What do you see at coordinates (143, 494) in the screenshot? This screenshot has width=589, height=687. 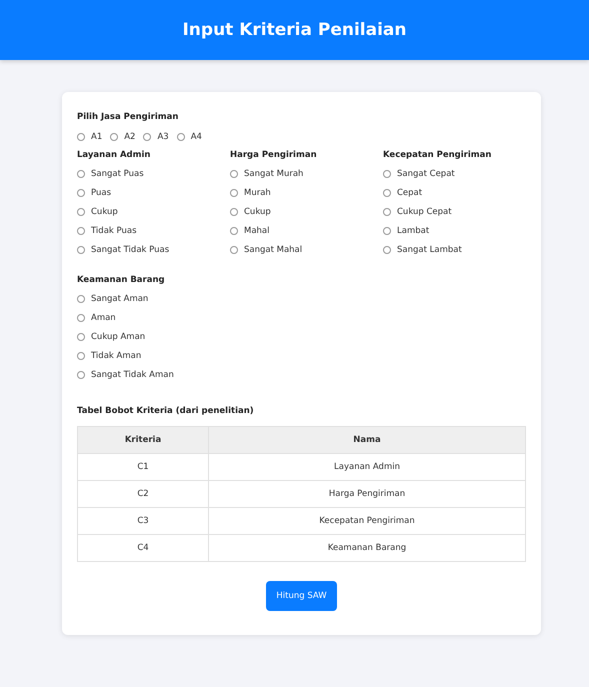 I see `table-cell: C2` at bounding box center [143, 494].